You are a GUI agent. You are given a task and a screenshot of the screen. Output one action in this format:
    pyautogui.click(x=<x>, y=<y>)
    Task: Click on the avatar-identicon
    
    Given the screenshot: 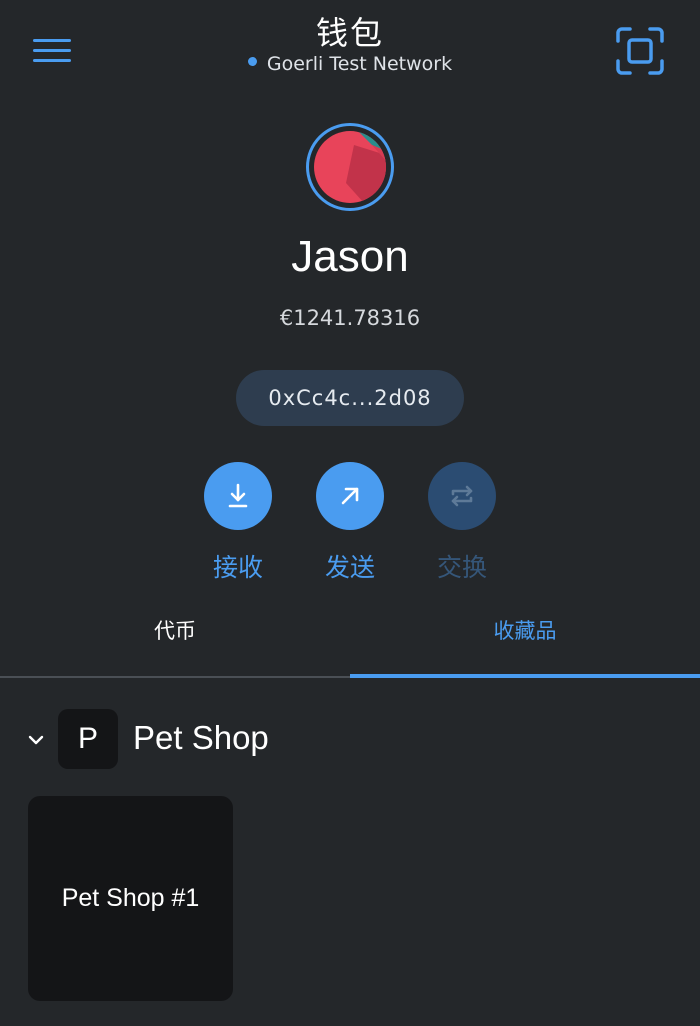 What is the action you would take?
    pyautogui.click(x=350, y=167)
    